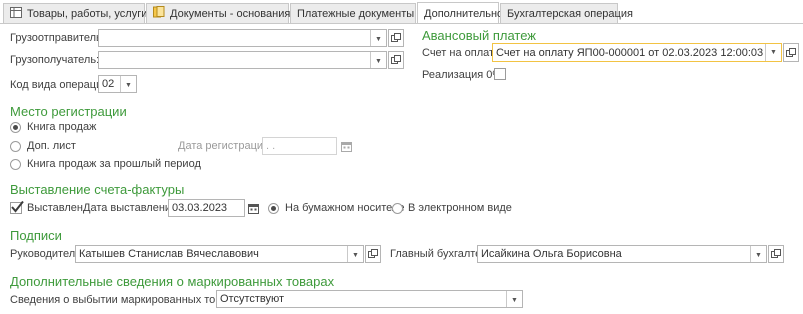  Describe the element at coordinates (47, 254) in the screenshot. I see `head-label: Руководитель:` at that location.